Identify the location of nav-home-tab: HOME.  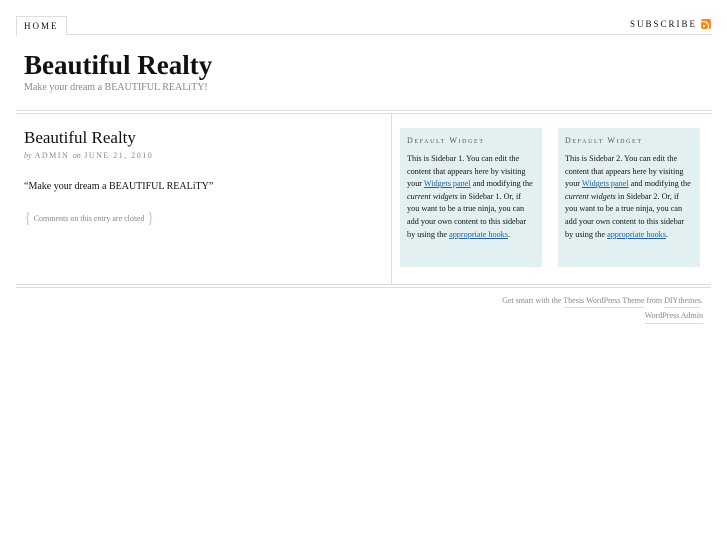
(41, 26).